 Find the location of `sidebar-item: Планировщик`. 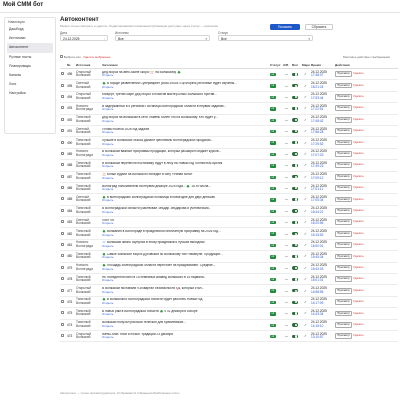

sidebar-item: Планировщик is located at coordinates (30, 66).